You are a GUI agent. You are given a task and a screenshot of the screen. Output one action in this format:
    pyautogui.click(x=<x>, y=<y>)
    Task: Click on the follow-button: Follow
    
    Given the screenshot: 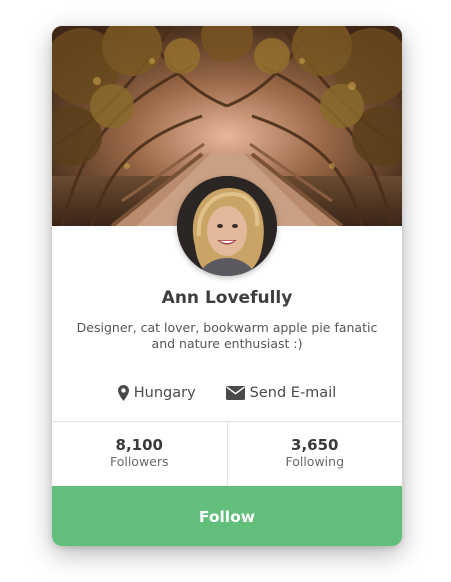 What is the action you would take?
    pyautogui.click(x=227, y=516)
    